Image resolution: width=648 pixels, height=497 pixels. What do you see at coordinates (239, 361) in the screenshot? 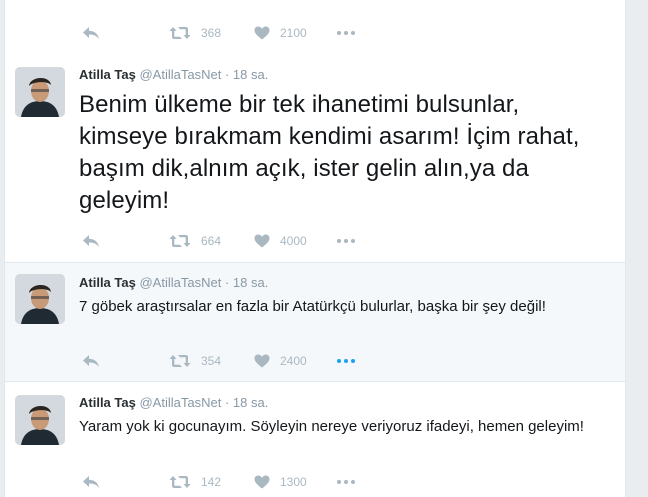
I see `tweet-actions: 354 2400` at bounding box center [239, 361].